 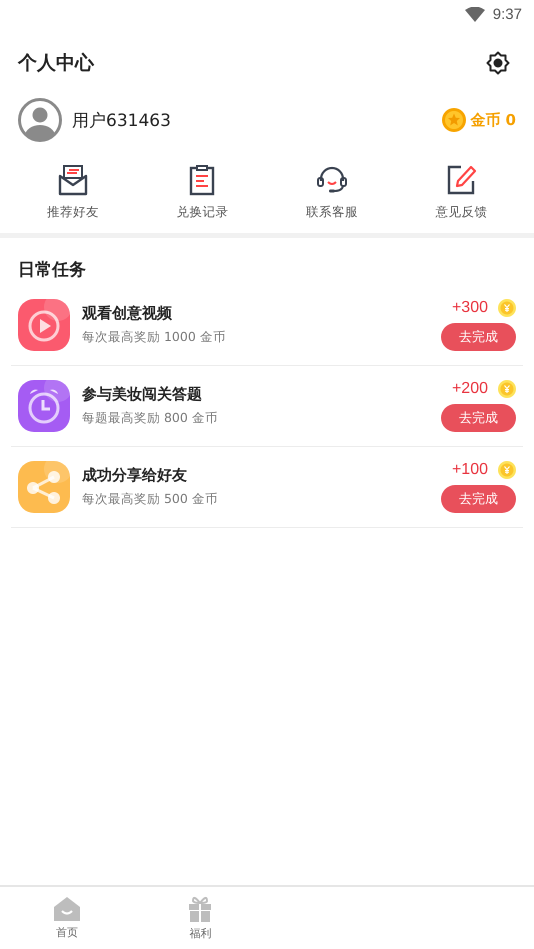 What do you see at coordinates (498, 63) in the screenshot?
I see `settings-icon` at bounding box center [498, 63].